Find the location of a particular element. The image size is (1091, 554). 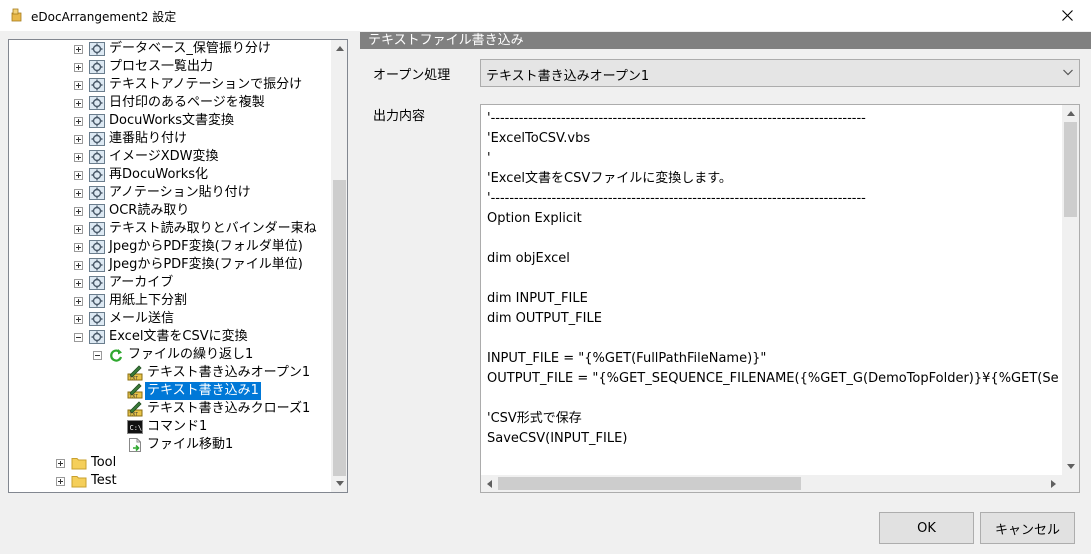

tree-item: Test is located at coordinates (170, 481).